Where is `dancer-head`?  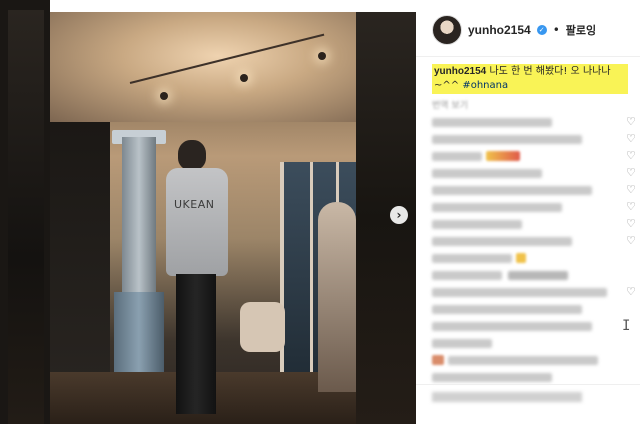
dancer-head is located at coordinates (192, 155).